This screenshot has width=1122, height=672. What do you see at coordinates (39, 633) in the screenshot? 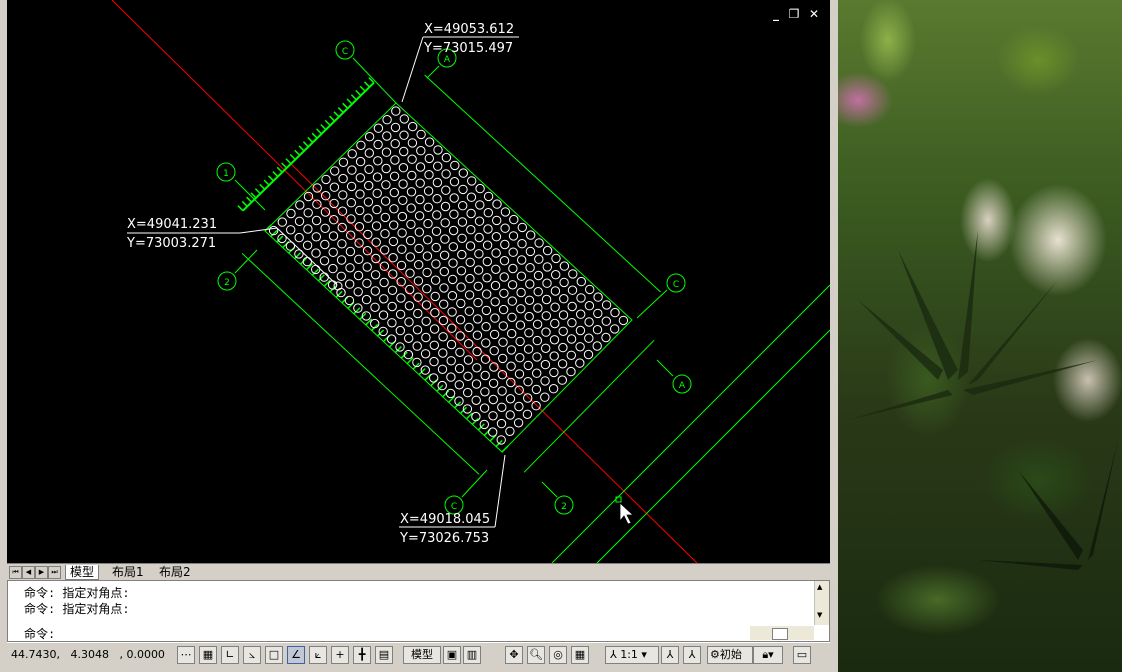
I see `command-prompt: 命令:` at bounding box center [39, 633].